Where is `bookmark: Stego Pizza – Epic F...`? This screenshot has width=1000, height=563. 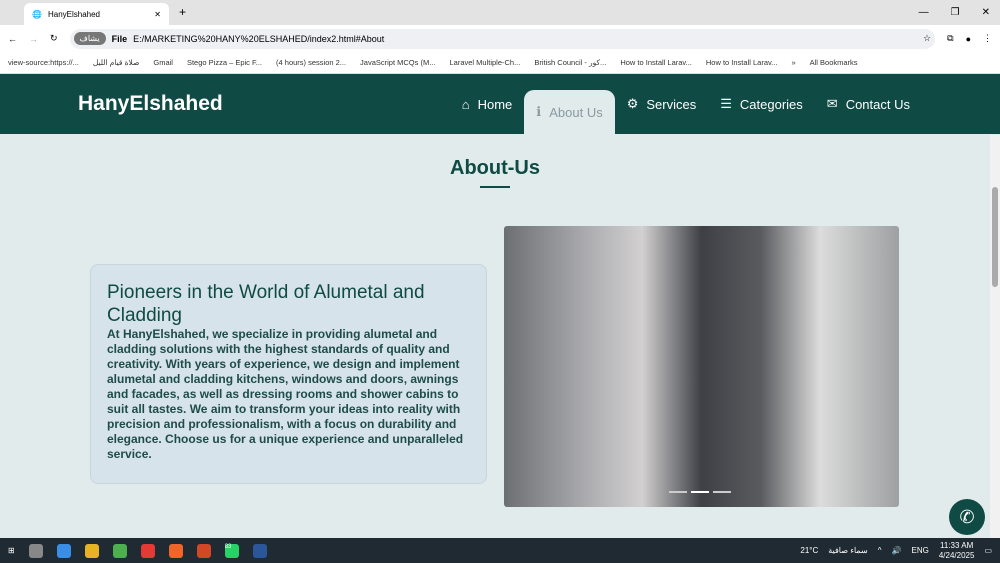
bookmark: Stego Pizza – Epic F... is located at coordinates (224, 62).